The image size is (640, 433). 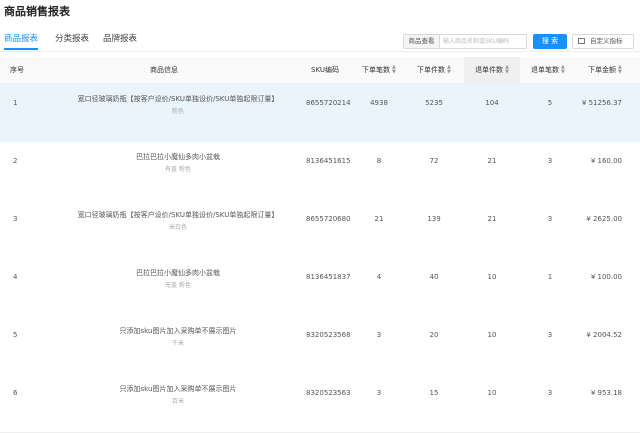 What do you see at coordinates (325, 70) in the screenshot?
I see `column-header-sku: SKU编码` at bounding box center [325, 70].